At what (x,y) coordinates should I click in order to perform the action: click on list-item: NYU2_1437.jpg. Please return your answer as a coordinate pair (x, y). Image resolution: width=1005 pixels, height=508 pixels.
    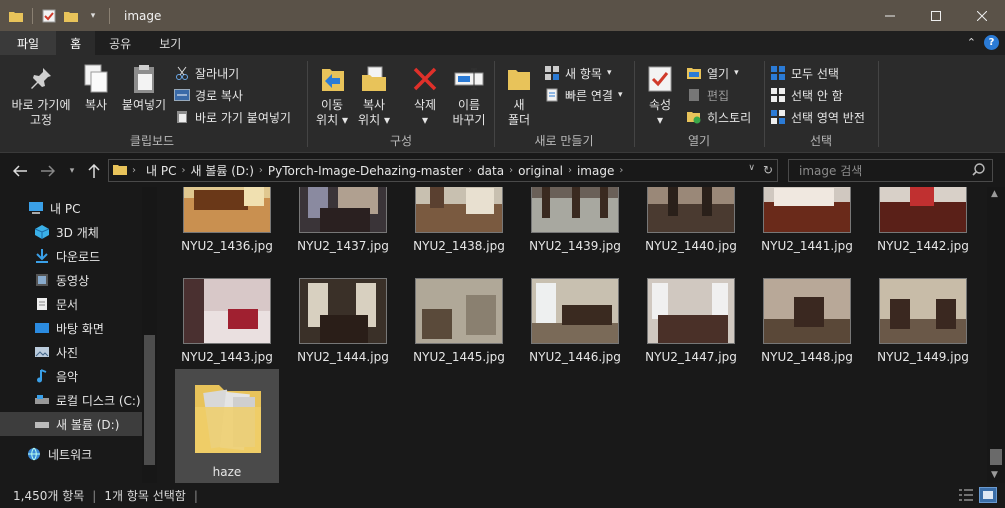
    Looking at the image, I should click on (343, 231).